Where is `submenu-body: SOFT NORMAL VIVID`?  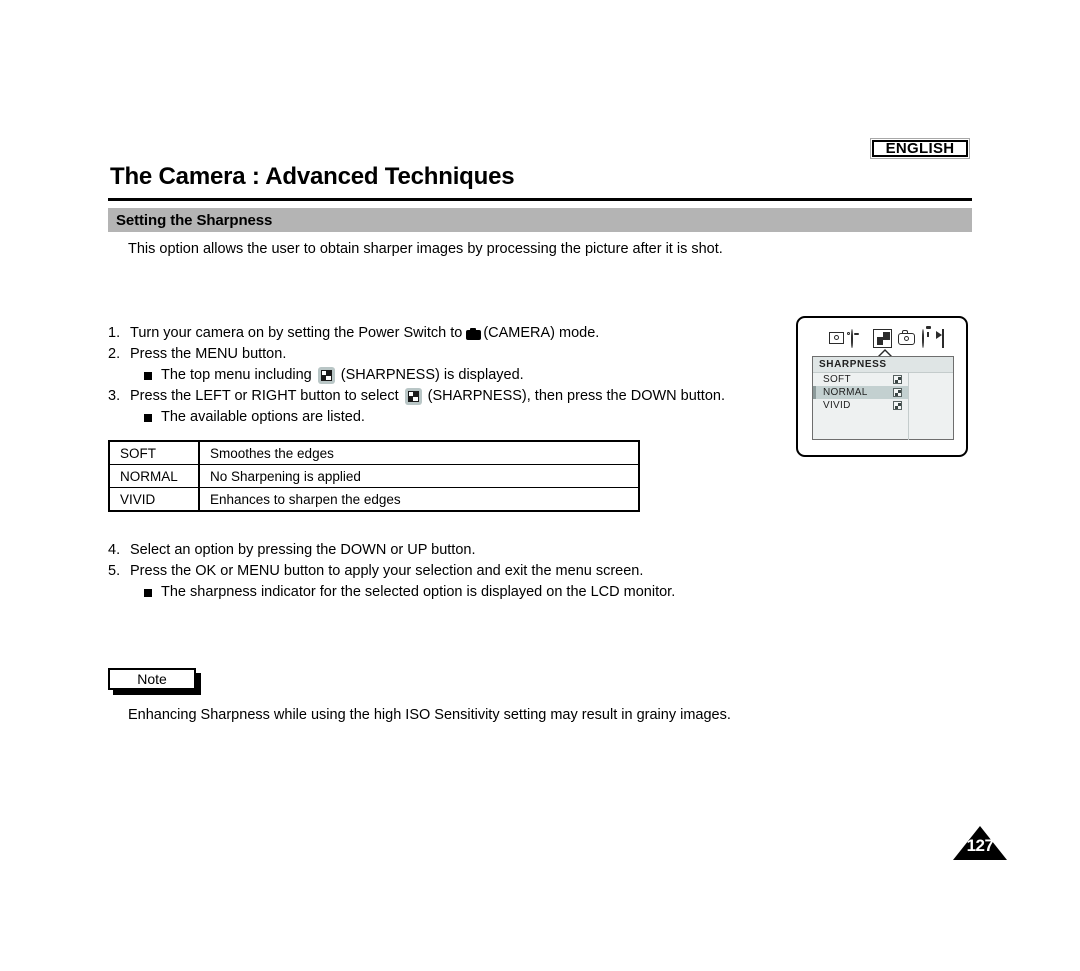
submenu-body: SOFT NORMAL VIVID is located at coordinates (883, 406).